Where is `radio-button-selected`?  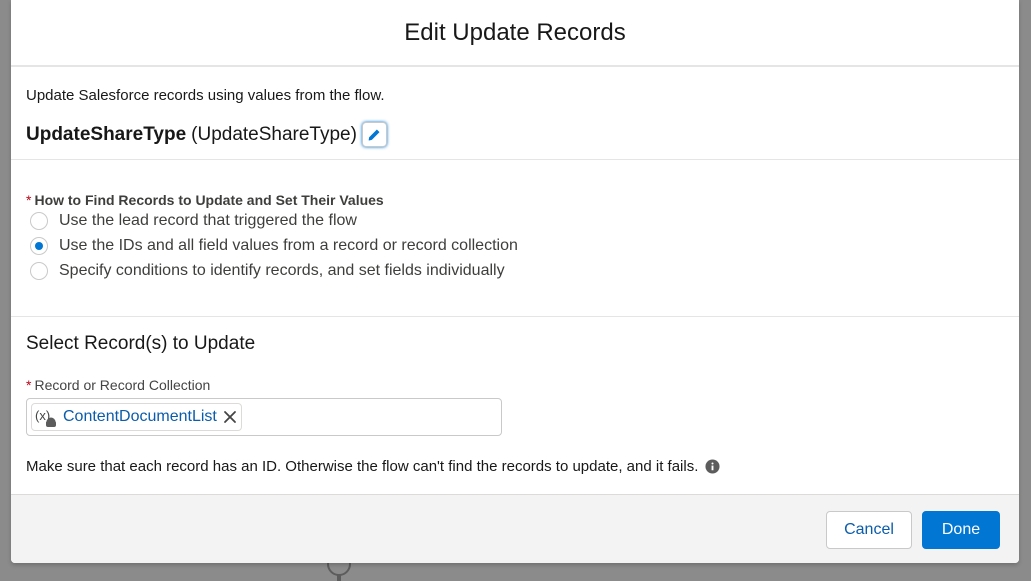
radio-button-selected is located at coordinates (39, 245).